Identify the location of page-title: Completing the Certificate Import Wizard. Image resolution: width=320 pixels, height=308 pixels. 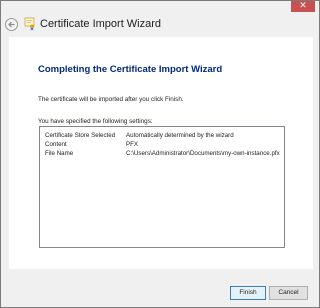
(130, 69).